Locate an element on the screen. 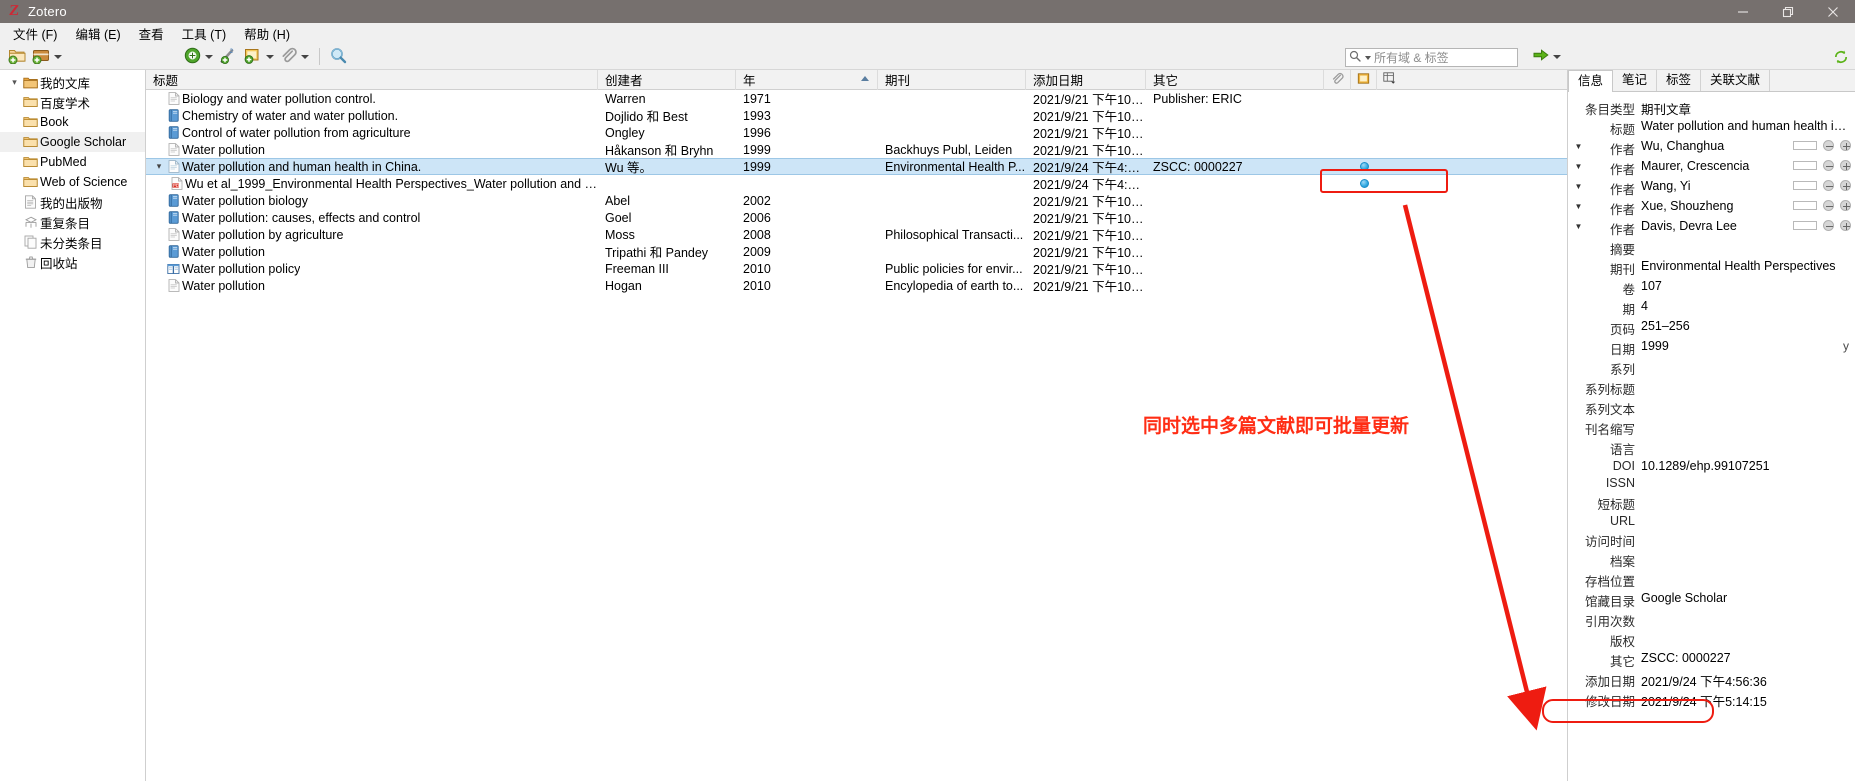 This screenshot has width=1855, height=781. sidebar-item-trash: 回收站 is located at coordinates (72, 262).